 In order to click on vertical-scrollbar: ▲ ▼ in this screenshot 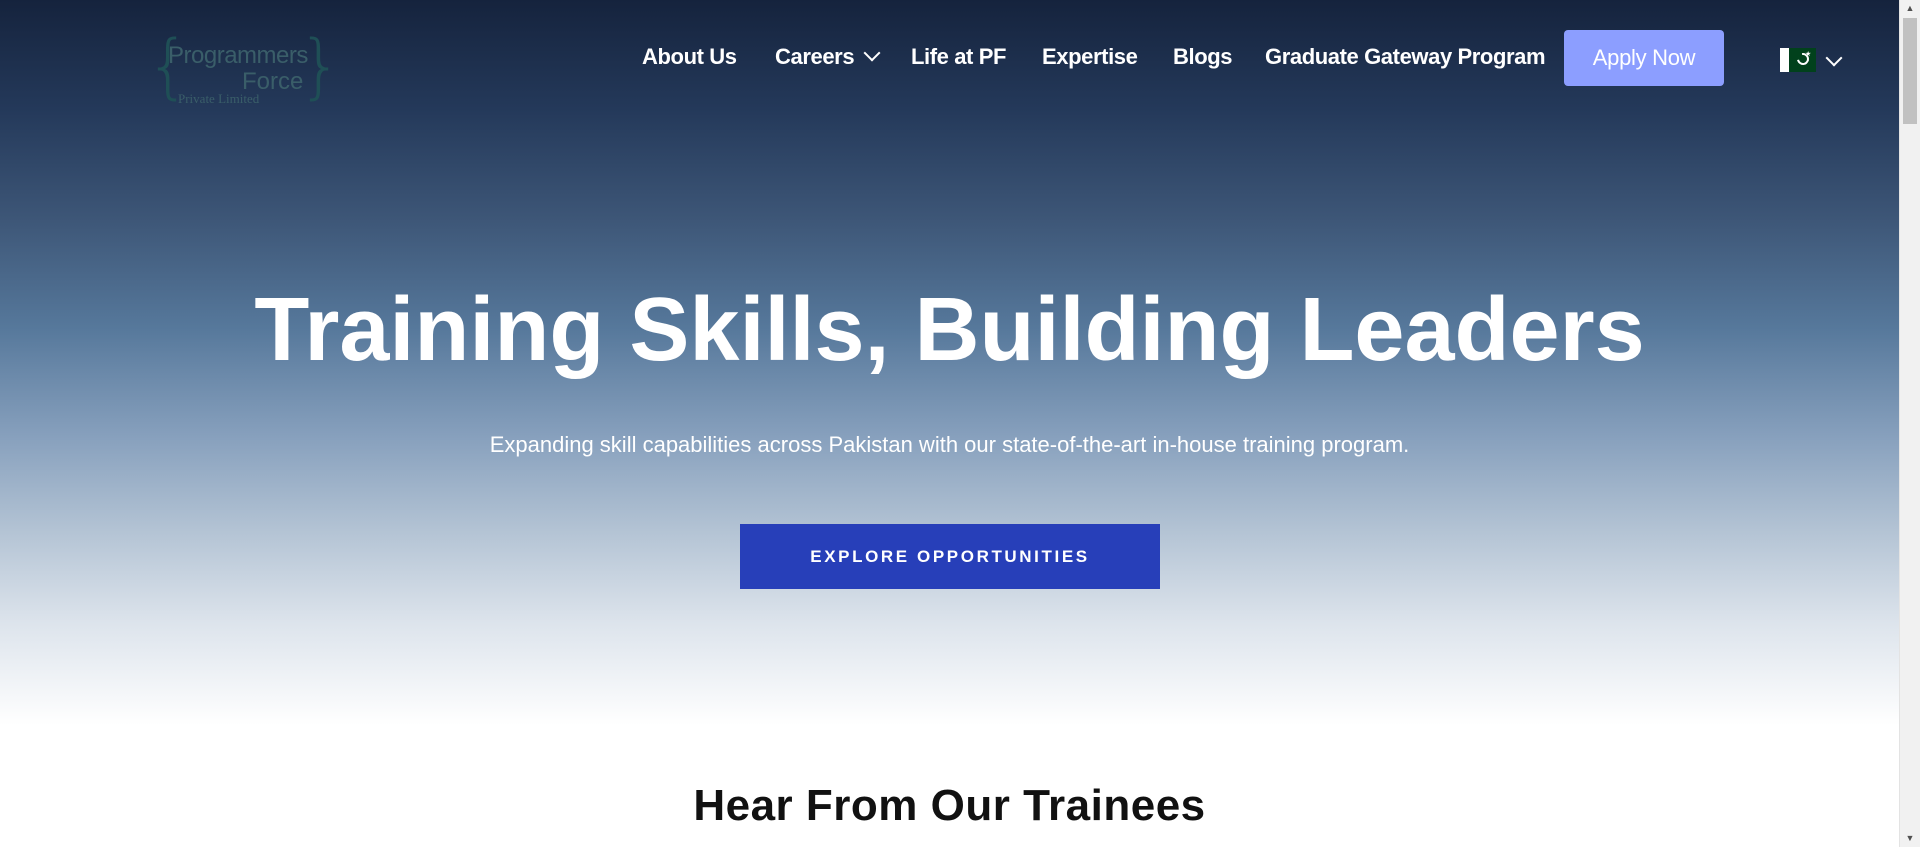, I will do `click(1909, 423)`.